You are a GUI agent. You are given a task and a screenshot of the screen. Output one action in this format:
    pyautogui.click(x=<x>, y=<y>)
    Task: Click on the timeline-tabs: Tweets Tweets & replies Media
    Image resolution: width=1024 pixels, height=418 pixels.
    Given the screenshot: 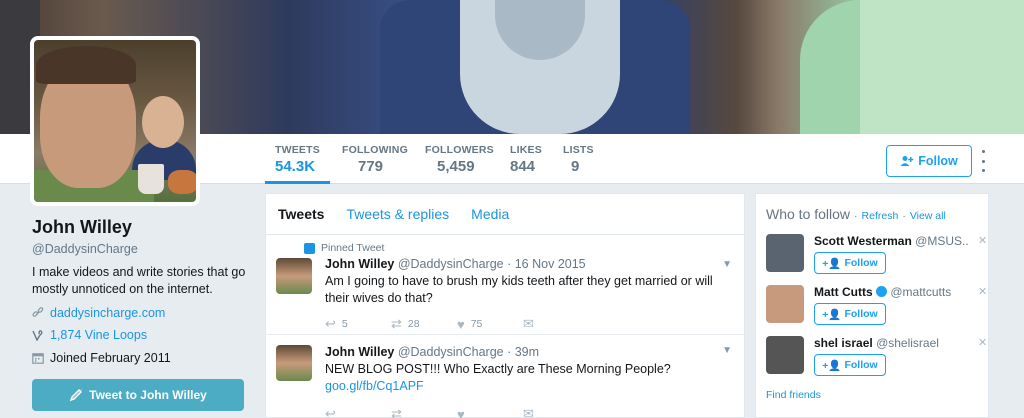 What is the action you would take?
    pyautogui.click(x=505, y=214)
    